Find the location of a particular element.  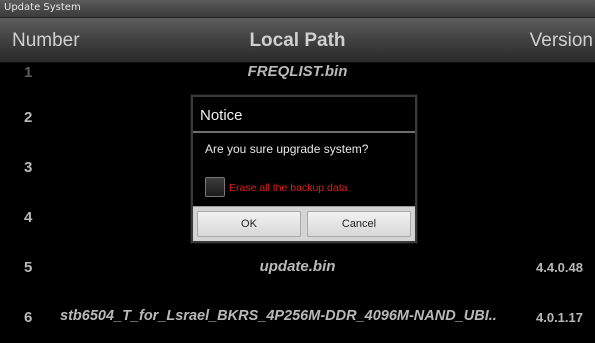

row-number: 2 is located at coordinates (28, 117).